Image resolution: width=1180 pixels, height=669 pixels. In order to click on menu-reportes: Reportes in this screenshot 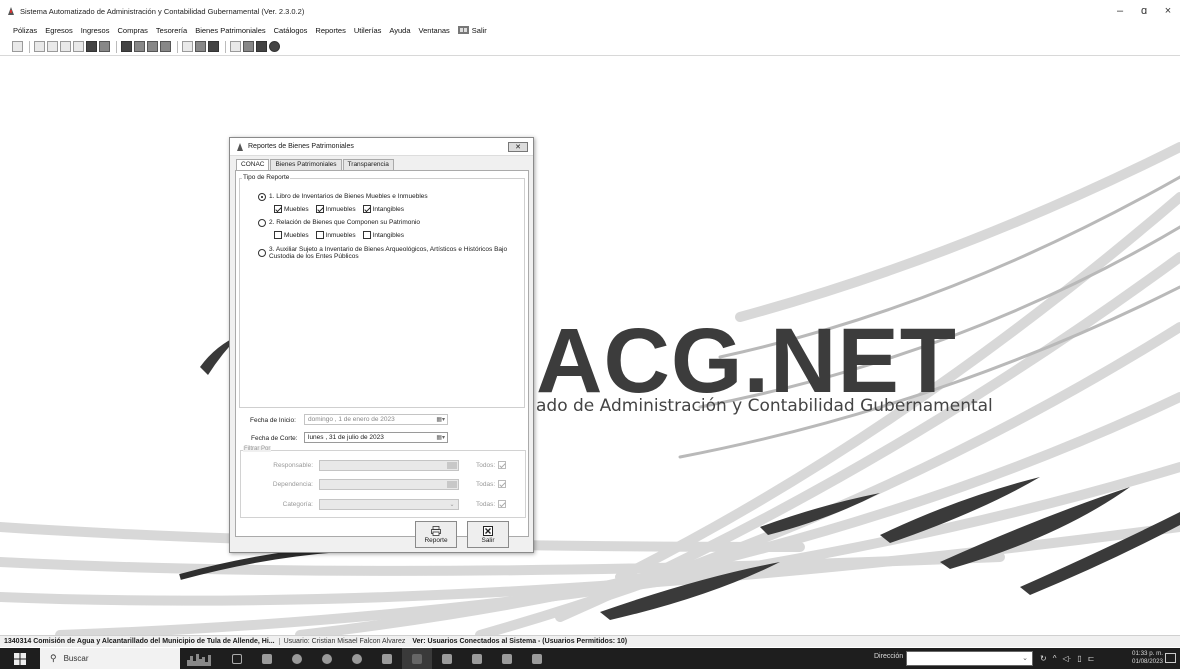, I will do `click(330, 30)`.